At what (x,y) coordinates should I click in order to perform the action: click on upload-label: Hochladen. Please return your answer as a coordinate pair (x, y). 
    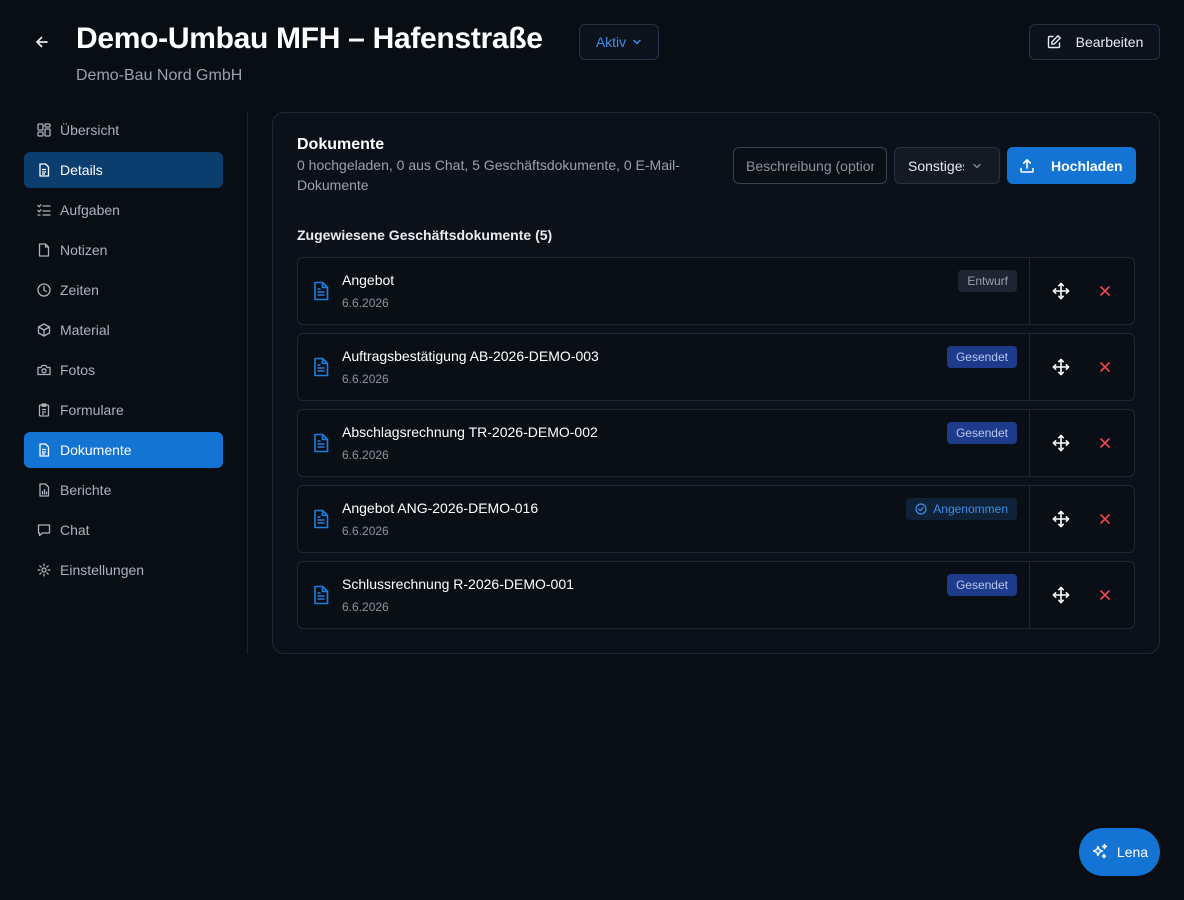
    Looking at the image, I should click on (1087, 165).